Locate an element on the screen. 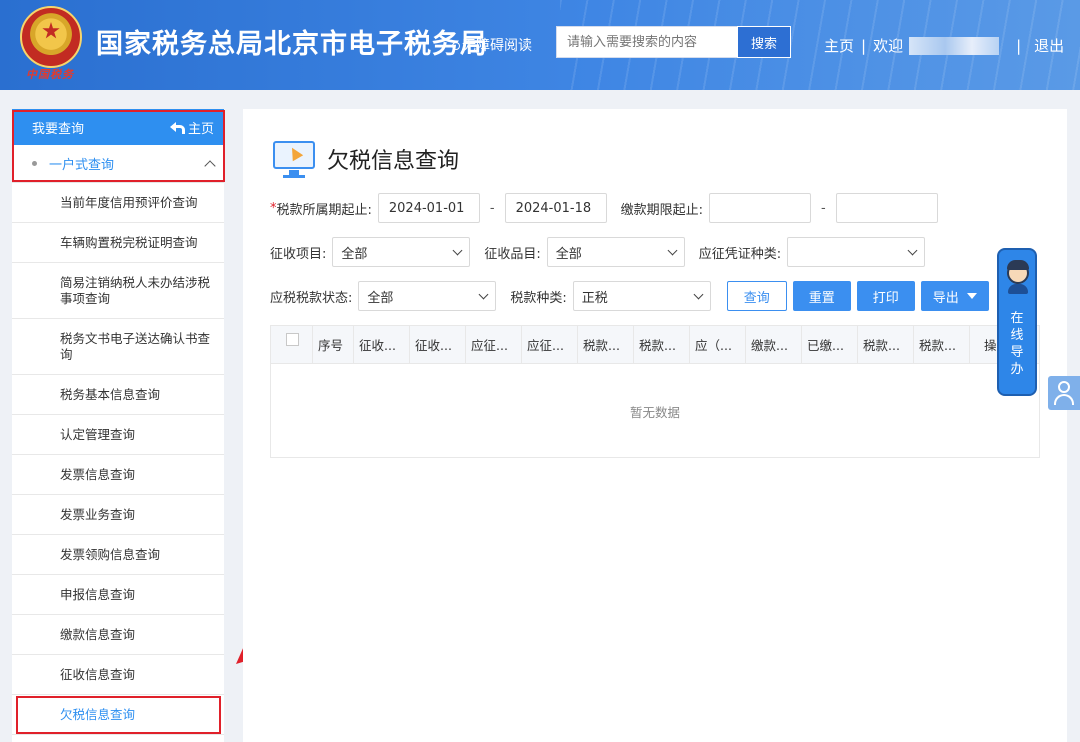 Image resolution: width=1080 pixels, height=742 pixels. checkbox-icon is located at coordinates (292, 339).